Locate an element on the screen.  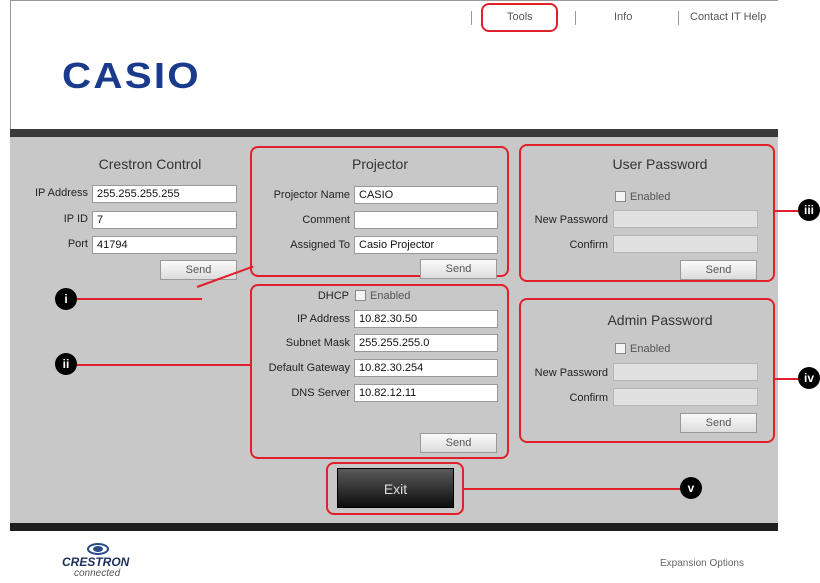
assigned-to-label: Assigned To is located at coordinates (320, 245).